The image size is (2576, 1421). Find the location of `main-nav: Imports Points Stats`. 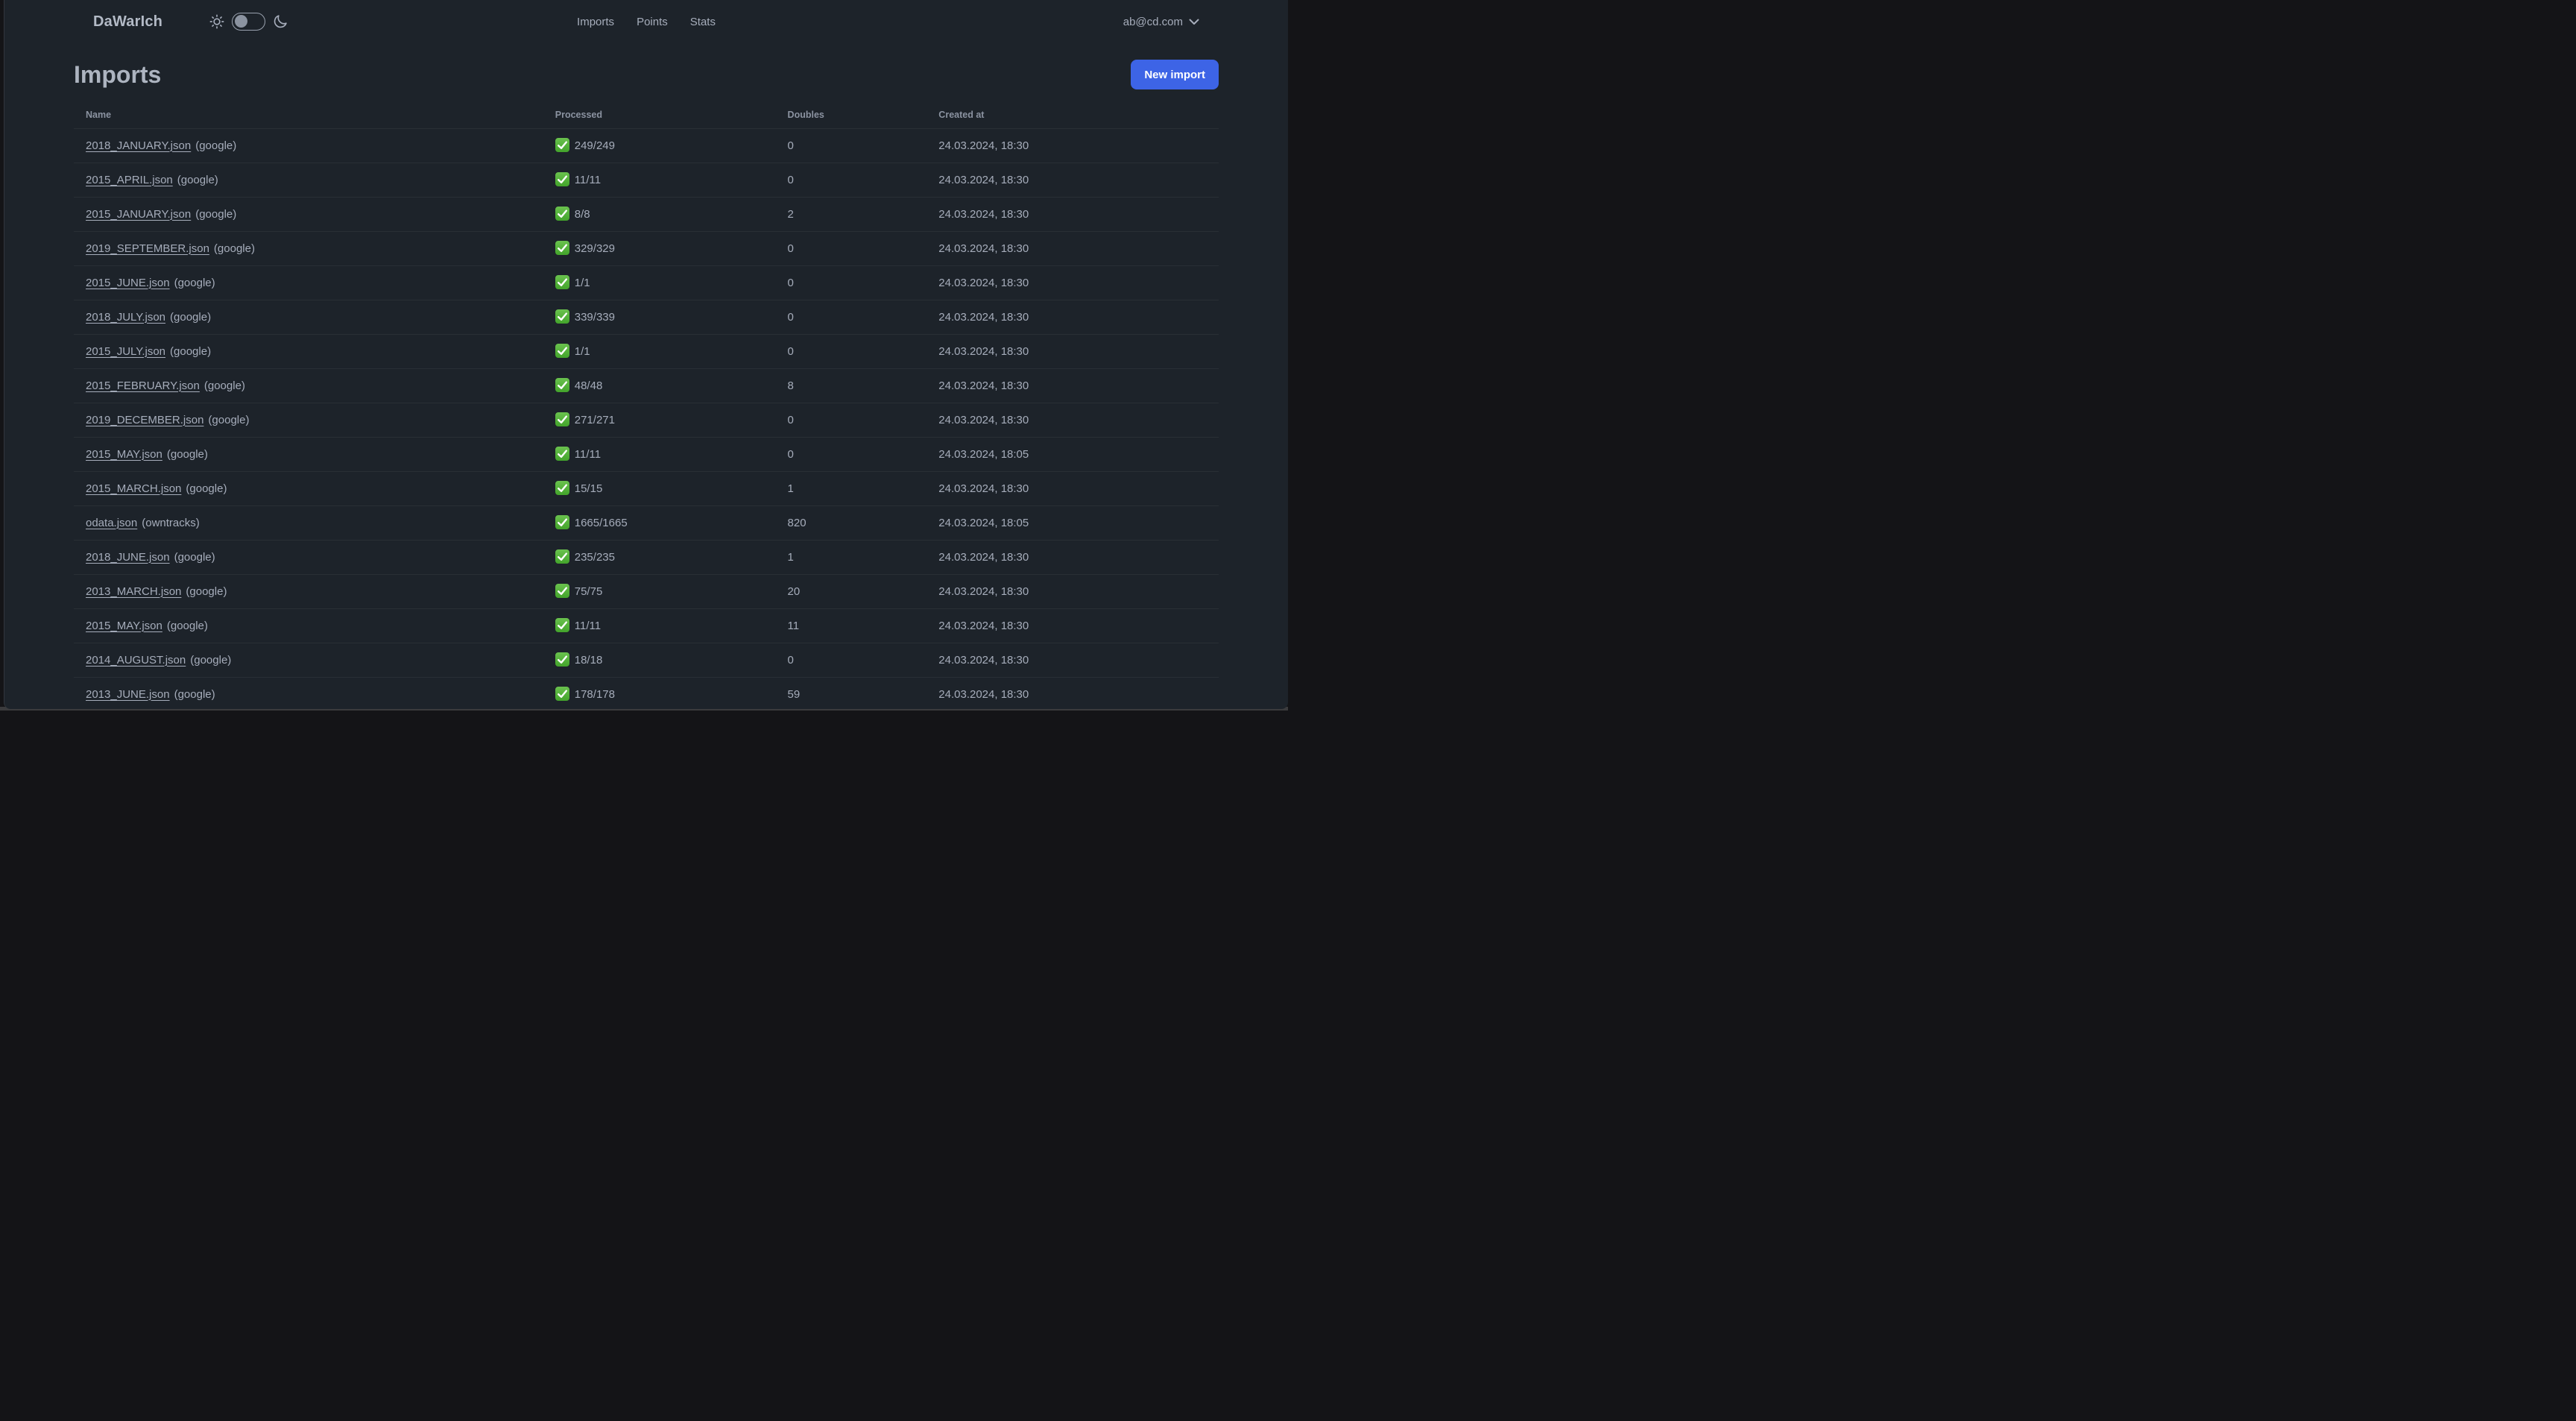

main-nav: Imports Points Stats is located at coordinates (646, 22).